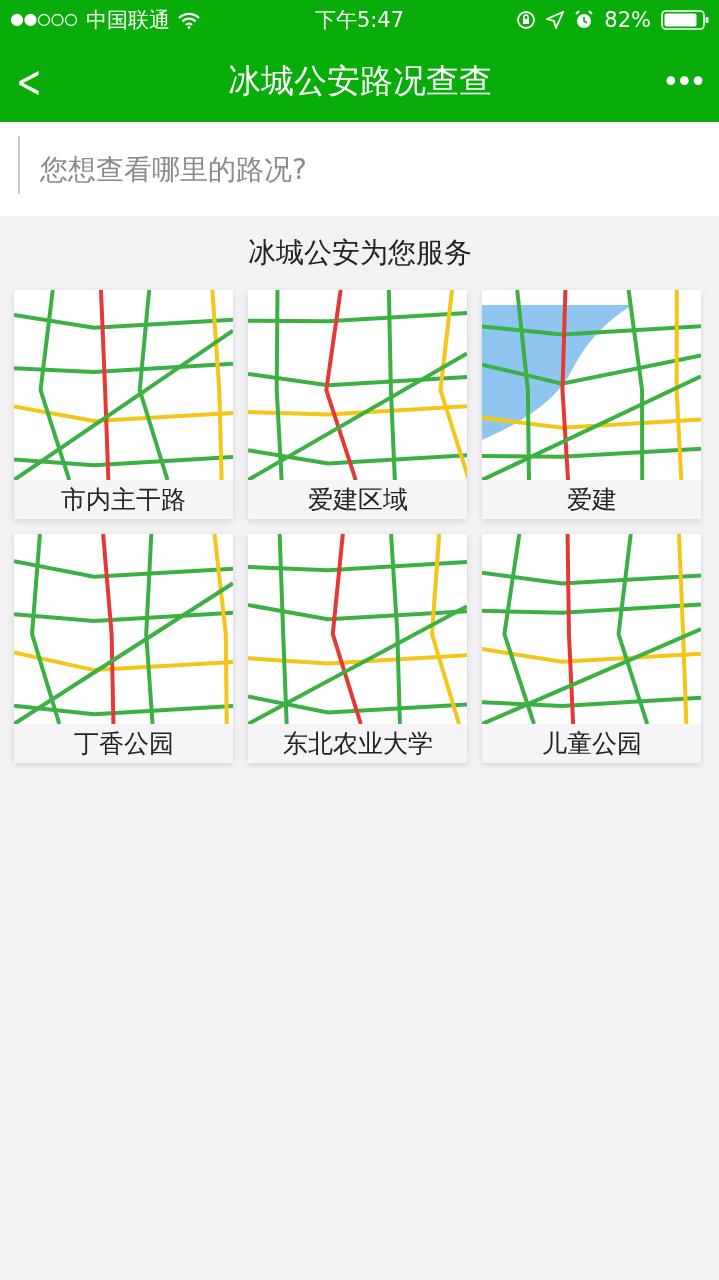  What do you see at coordinates (359, 169) in the screenshot?
I see `search-field: 您想查看哪里的路况?` at bounding box center [359, 169].